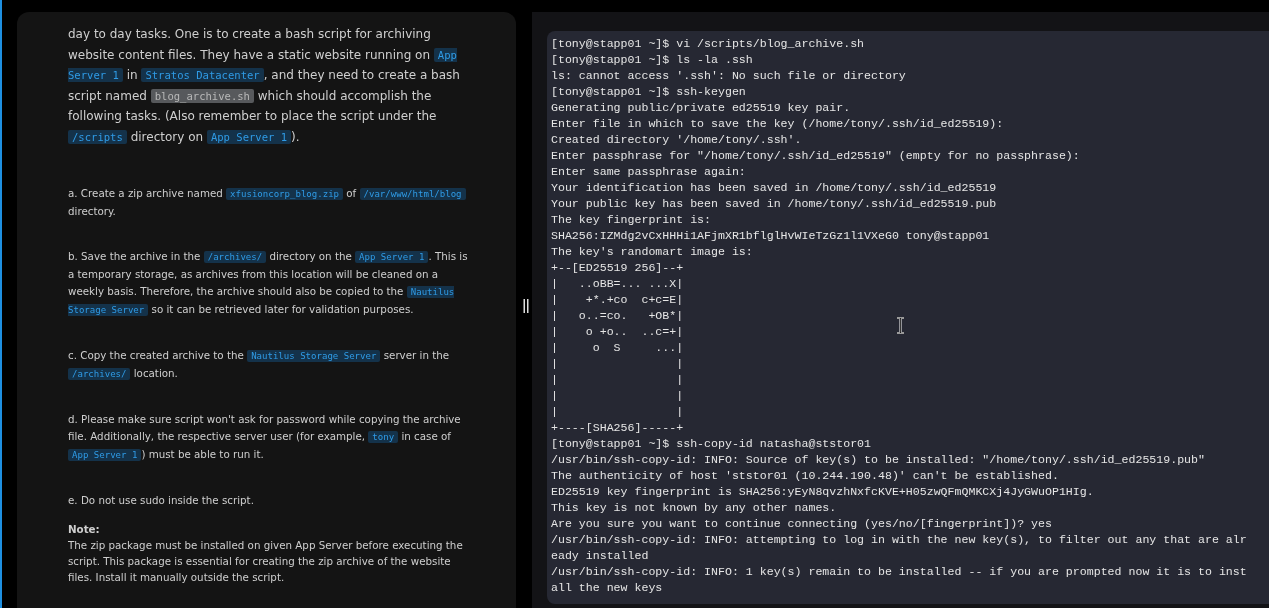 The height and width of the screenshot is (608, 1269). I want to click on terminal-line: eady installed, so click(600, 556).